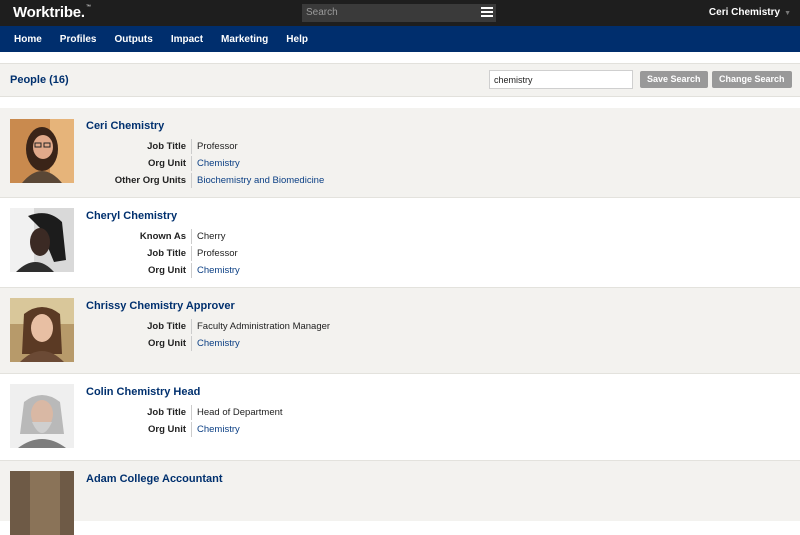 The height and width of the screenshot is (535, 800). Describe the element at coordinates (52, 12) in the screenshot. I see `worktribe-logo: Worktribe.™` at that location.